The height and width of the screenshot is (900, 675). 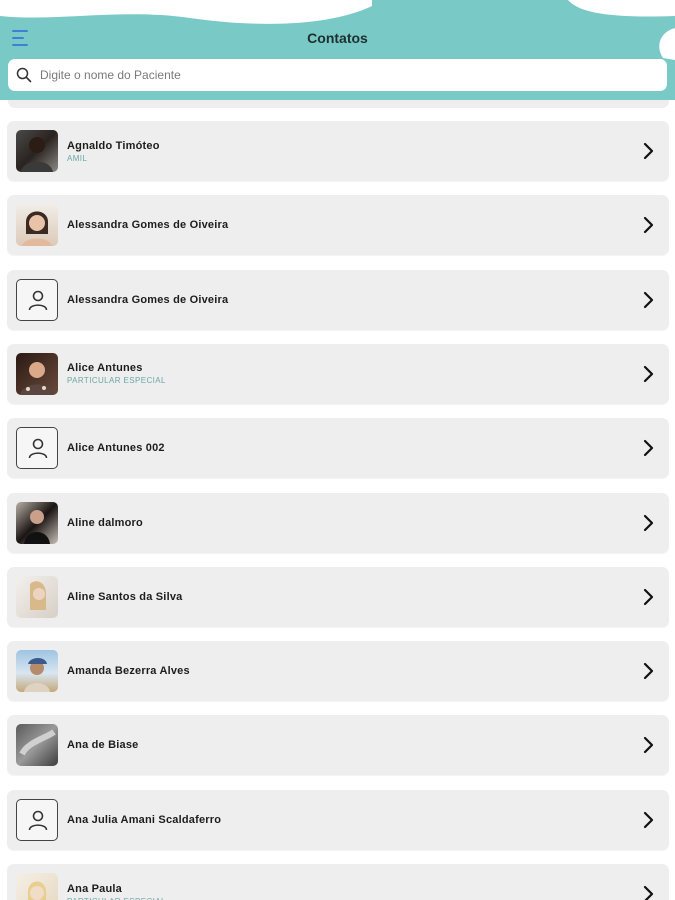 I want to click on app-header: Contatos, so click(x=337, y=50).